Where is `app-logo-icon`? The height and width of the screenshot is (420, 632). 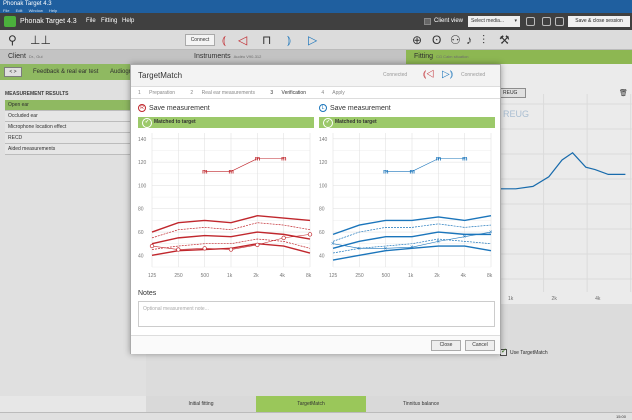
app-logo-icon is located at coordinates (10, 21).